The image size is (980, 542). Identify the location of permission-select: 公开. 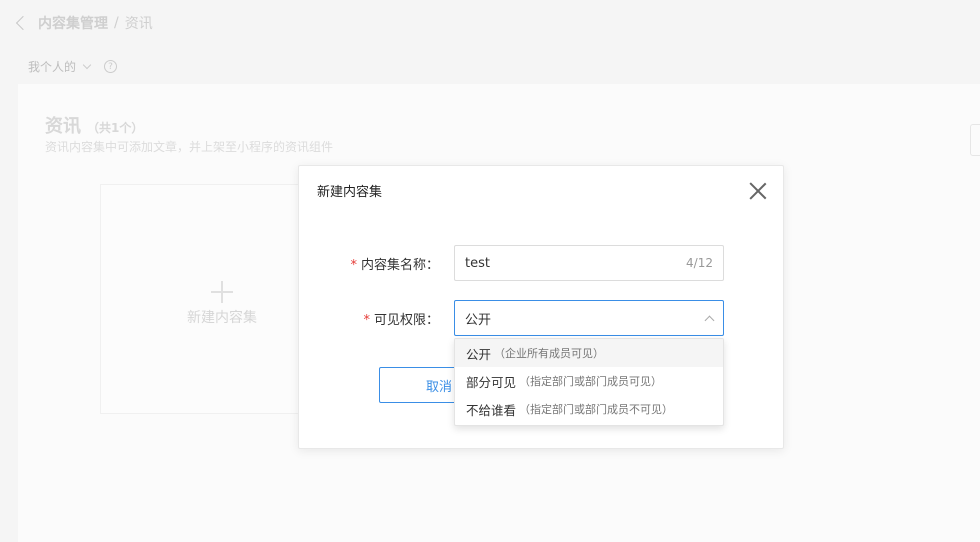
(589, 318).